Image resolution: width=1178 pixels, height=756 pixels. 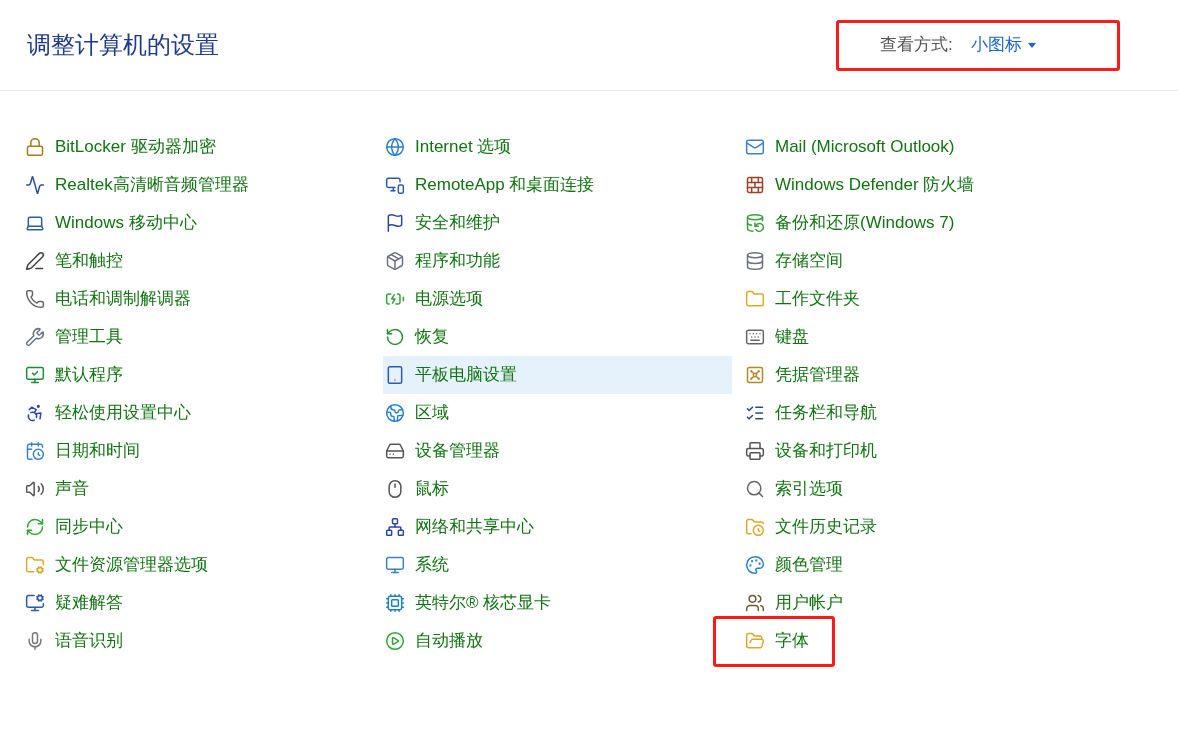 I want to click on settings-link: Windows 移动中心, so click(x=197, y=223).